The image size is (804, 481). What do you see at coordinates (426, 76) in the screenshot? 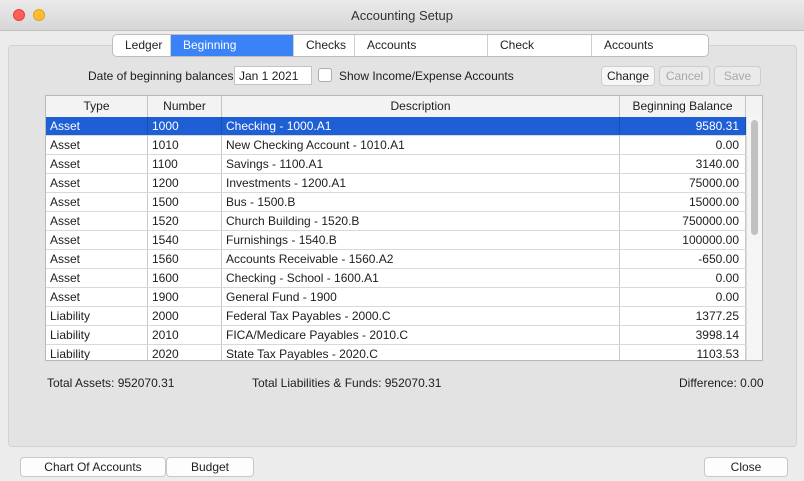
I see `show-income-expense-label: Show Income/Expense Accounts` at bounding box center [426, 76].